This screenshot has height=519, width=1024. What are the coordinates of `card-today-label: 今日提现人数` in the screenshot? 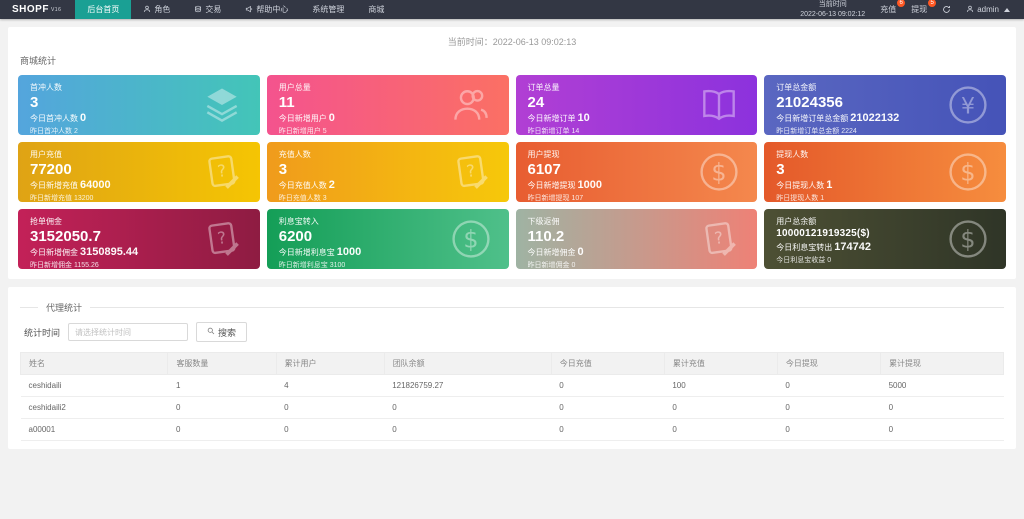 It's located at (800, 186).